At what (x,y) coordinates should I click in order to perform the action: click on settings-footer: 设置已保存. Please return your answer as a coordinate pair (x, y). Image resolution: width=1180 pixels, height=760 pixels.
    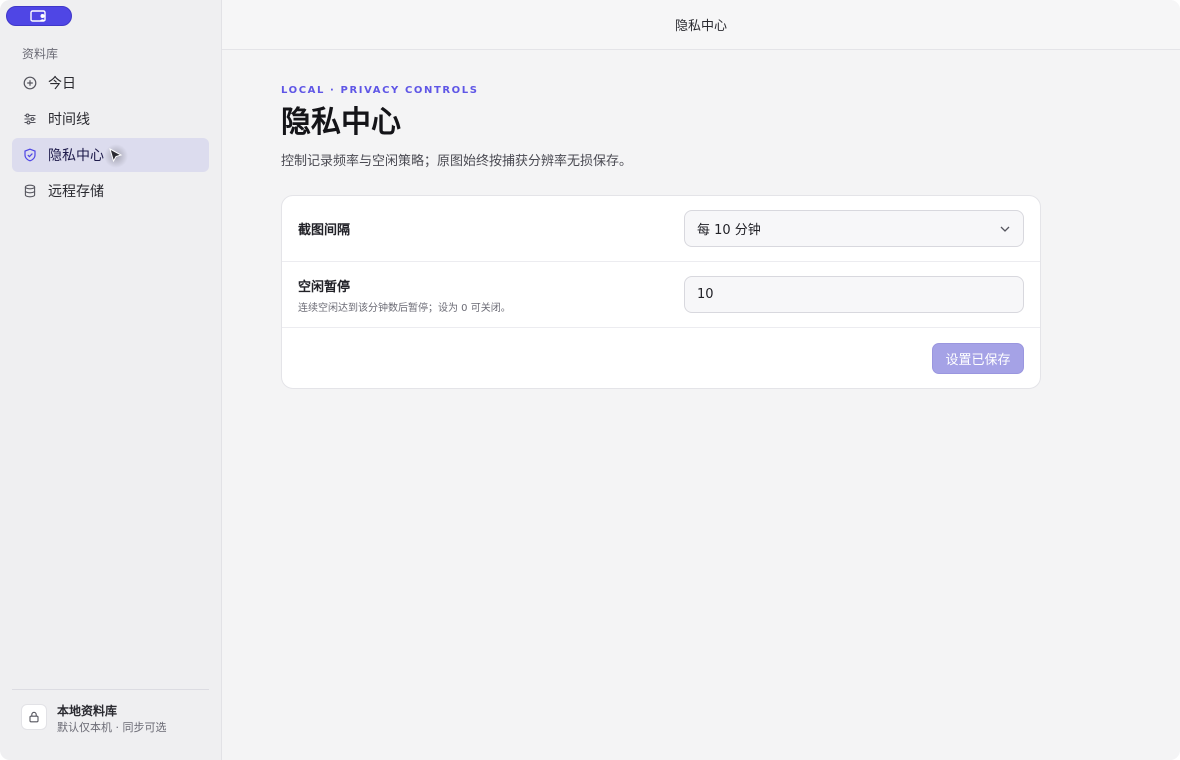
    Looking at the image, I should click on (661, 358).